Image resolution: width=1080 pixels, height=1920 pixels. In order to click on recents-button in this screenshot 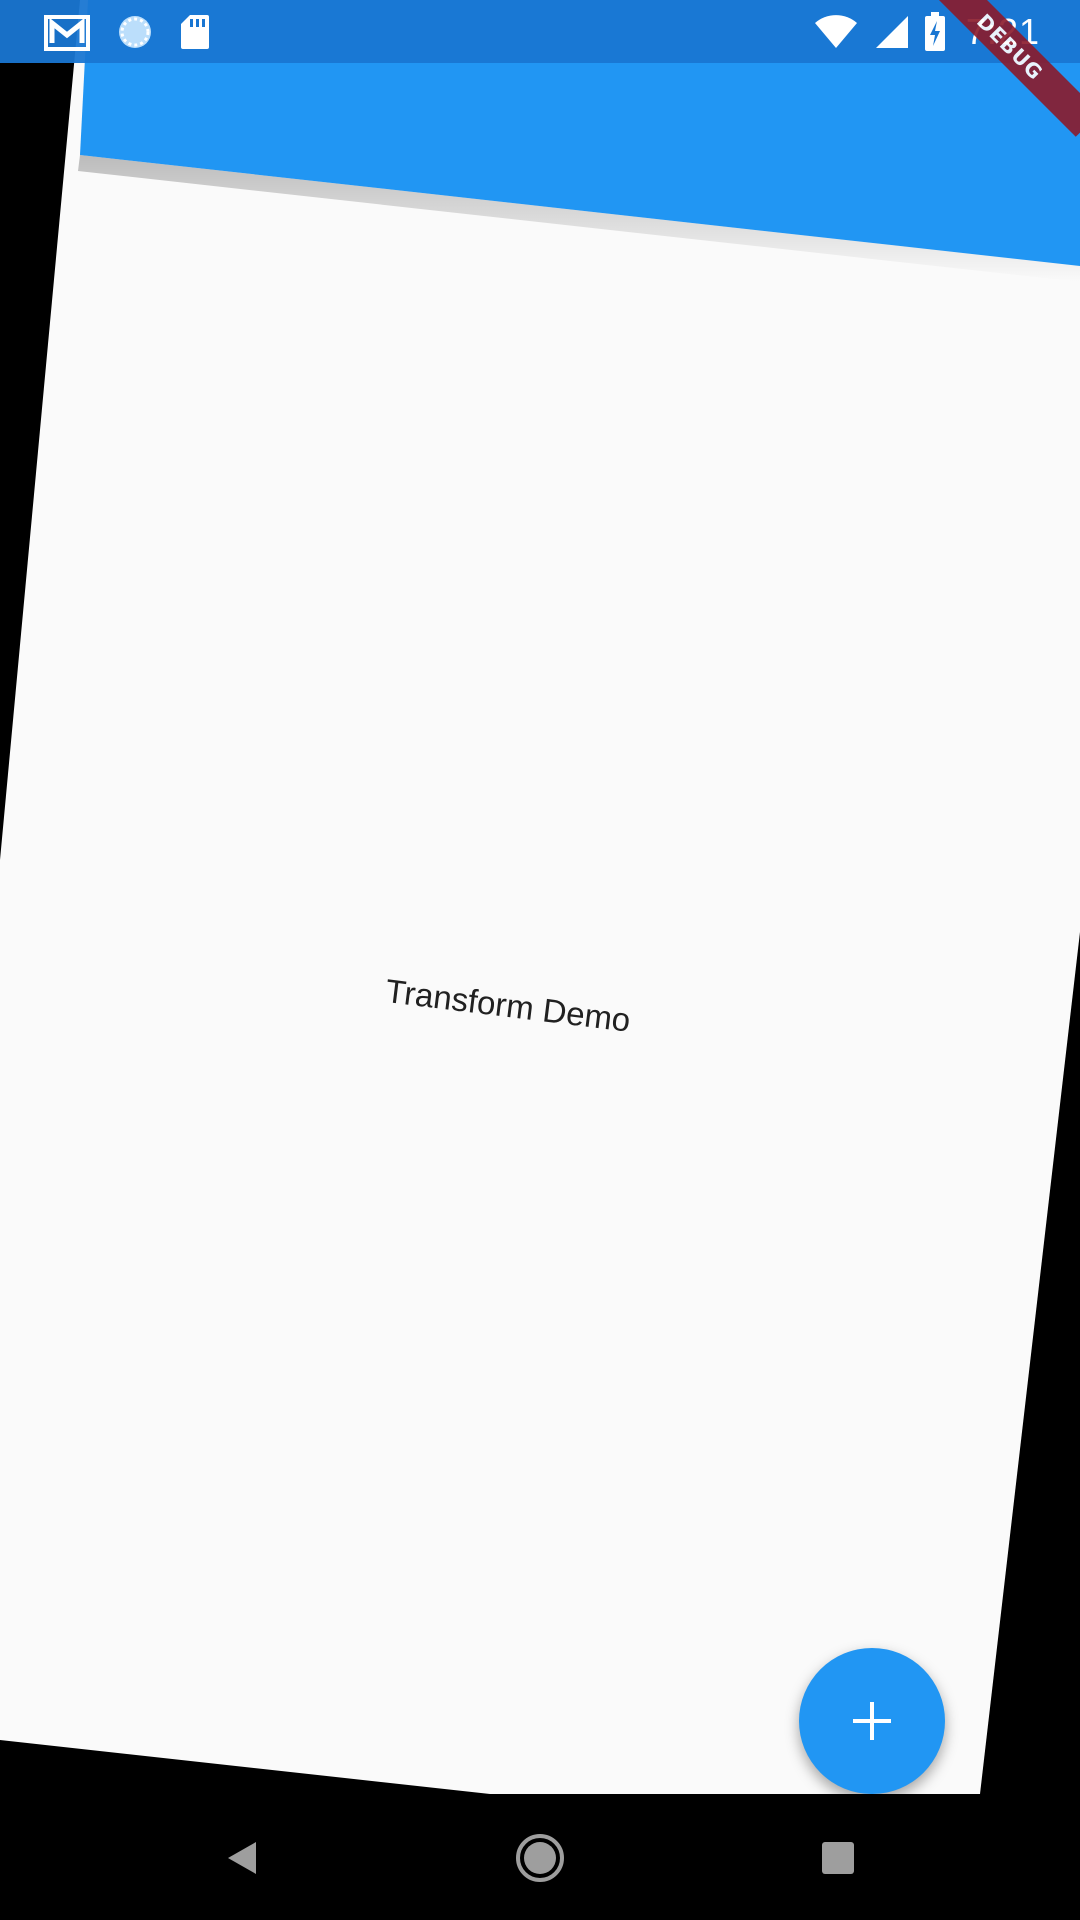, I will do `click(838, 1858)`.